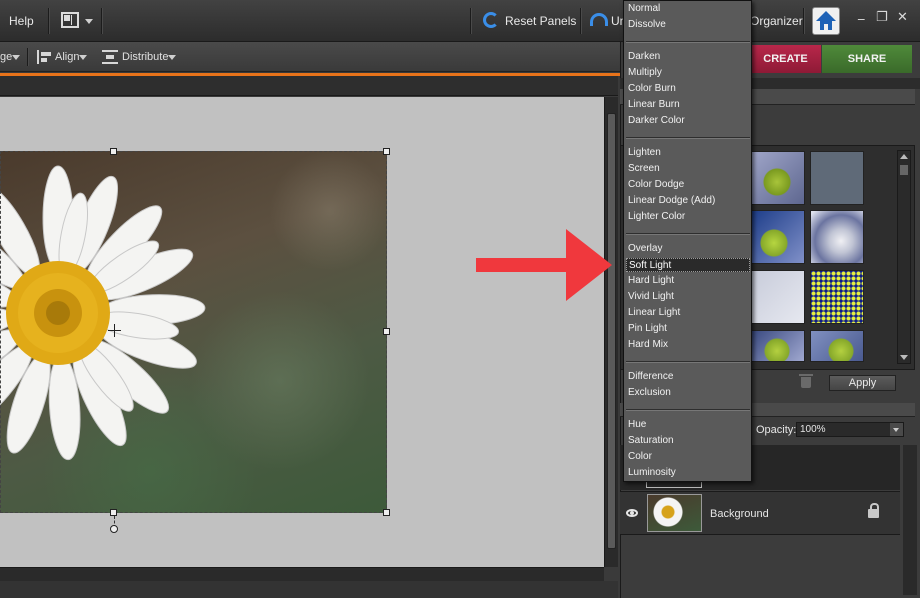 The width and height of the screenshot is (920, 598). Describe the element at coordinates (309, 86) in the screenshot. I see `document-tab-strip` at that location.